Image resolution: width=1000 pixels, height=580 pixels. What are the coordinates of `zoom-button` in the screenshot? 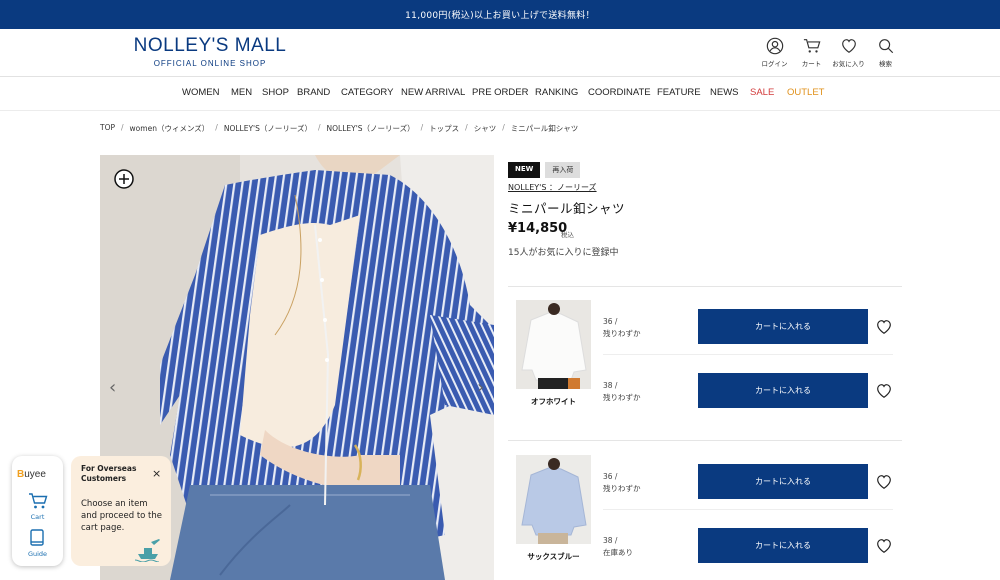 It's located at (124, 181).